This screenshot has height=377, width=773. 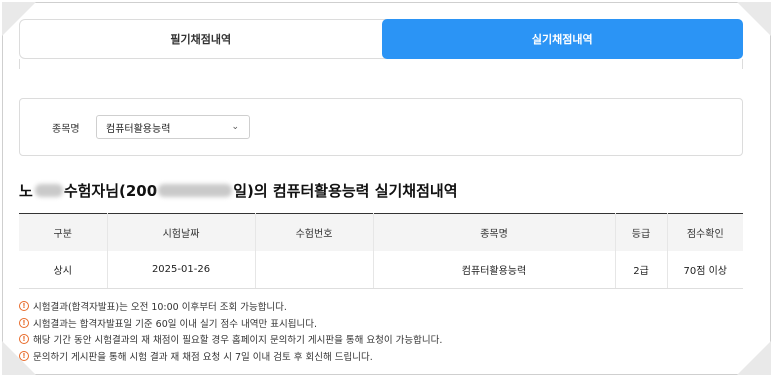 I want to click on chevron-down-icon: ⌄, so click(x=235, y=127).